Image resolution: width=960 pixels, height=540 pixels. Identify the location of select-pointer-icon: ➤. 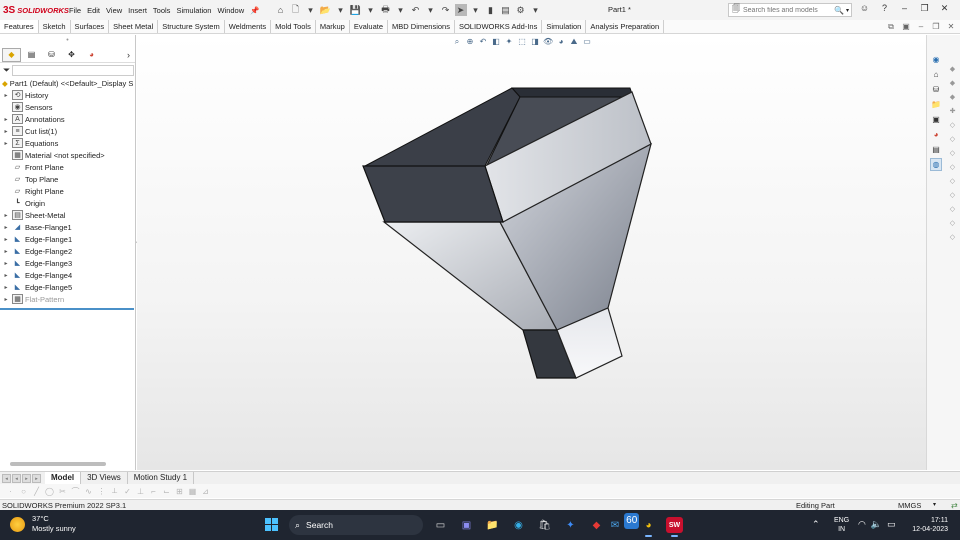
(460, 10).